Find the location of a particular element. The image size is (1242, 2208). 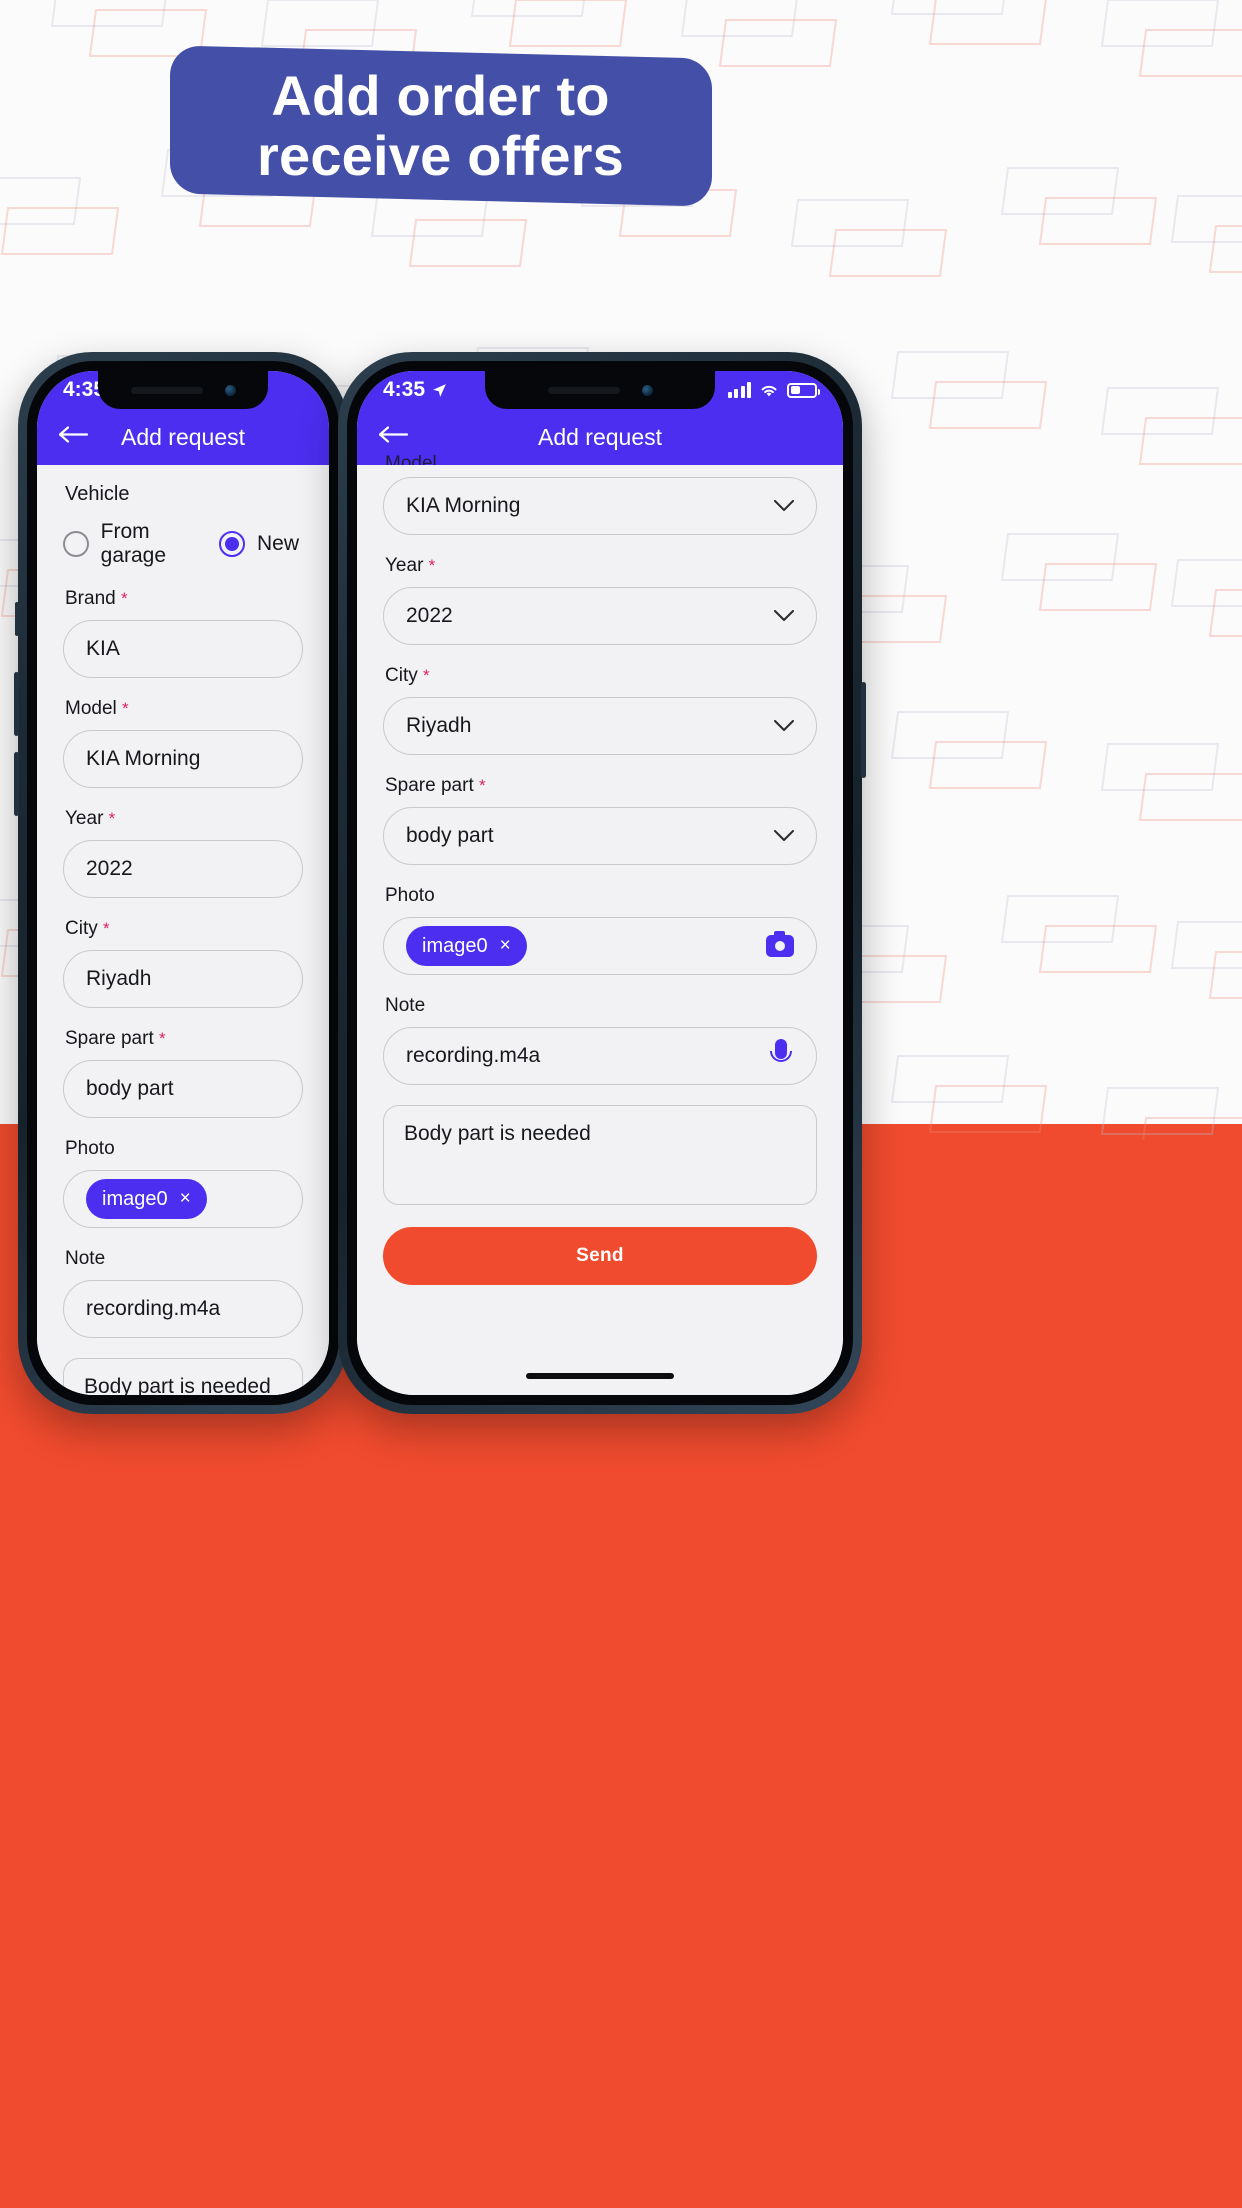

radio-from-garage-dot is located at coordinates (76, 544).